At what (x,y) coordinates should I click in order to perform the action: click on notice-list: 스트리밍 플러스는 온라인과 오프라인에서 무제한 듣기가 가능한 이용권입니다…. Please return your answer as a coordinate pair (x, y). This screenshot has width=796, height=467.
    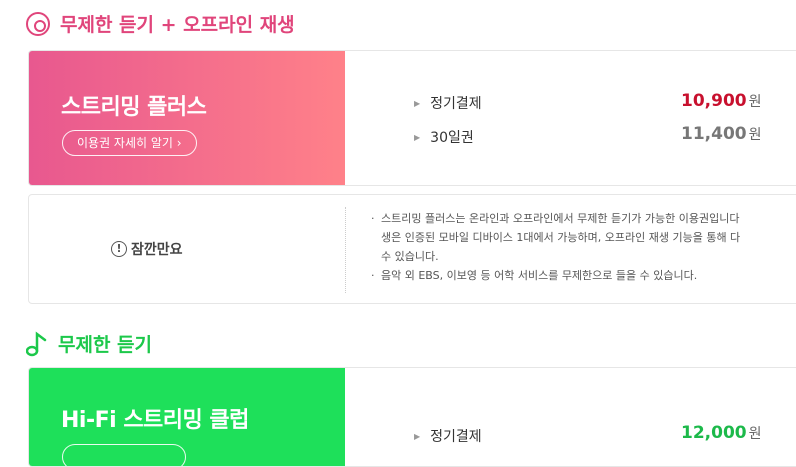
    Looking at the image, I should click on (582, 247).